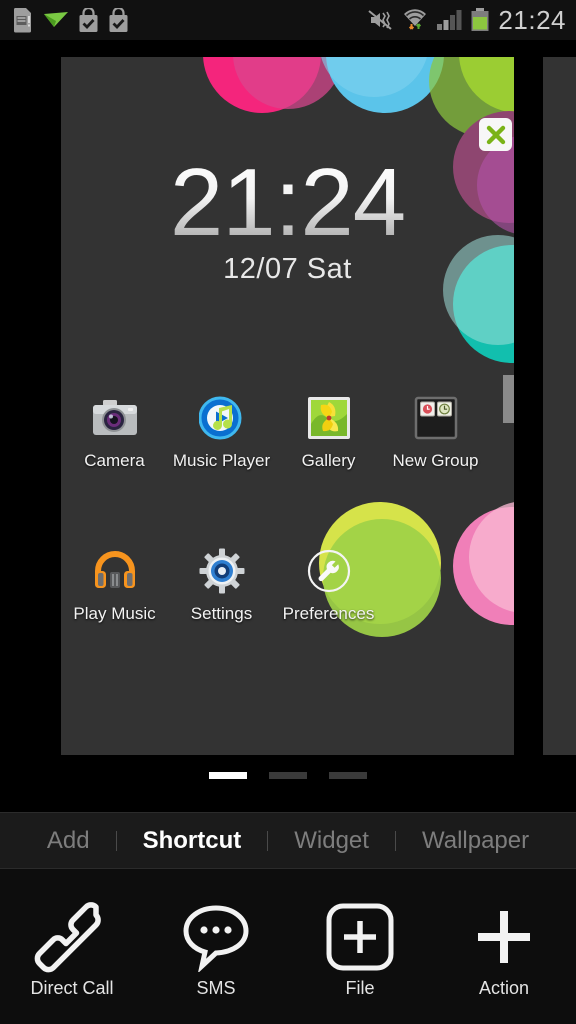  Describe the element at coordinates (328, 613) in the screenshot. I see `app-label: Preferences` at that location.